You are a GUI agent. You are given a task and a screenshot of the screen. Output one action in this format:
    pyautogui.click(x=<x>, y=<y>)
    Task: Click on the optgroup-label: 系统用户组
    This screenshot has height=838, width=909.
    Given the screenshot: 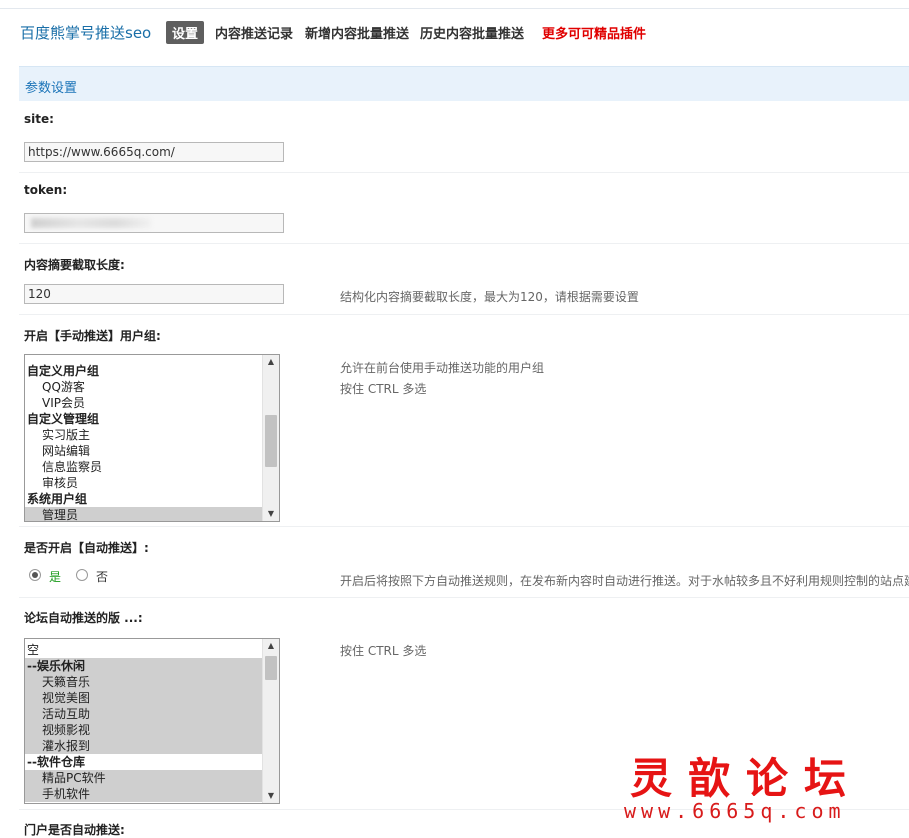 What is the action you would take?
    pyautogui.click(x=57, y=499)
    